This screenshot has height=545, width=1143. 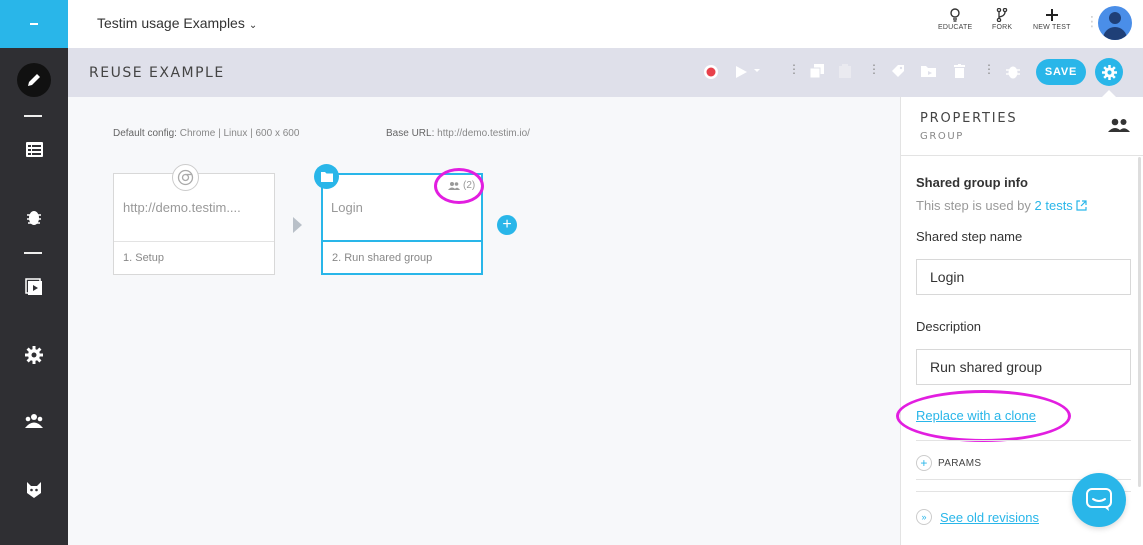 What do you see at coordinates (1023, 367) in the screenshot?
I see `description-field: Run shared group` at bounding box center [1023, 367].